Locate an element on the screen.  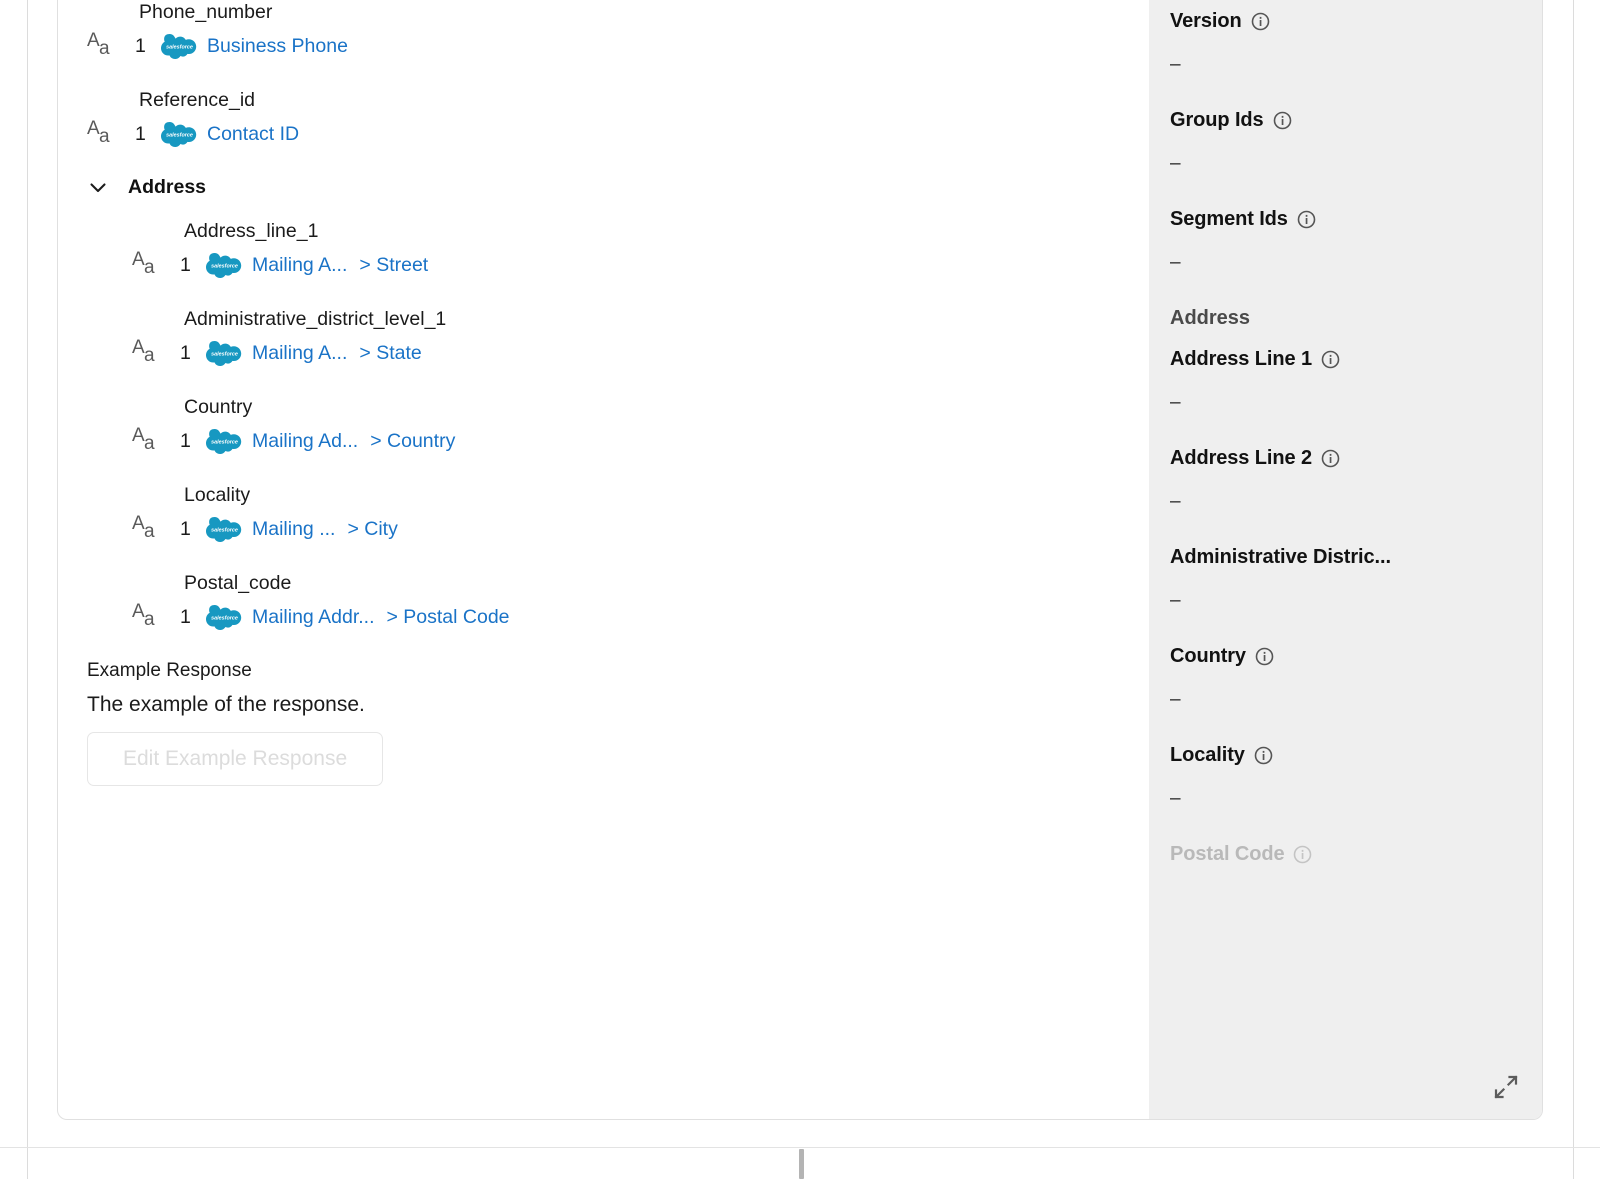
field-label: Locality is located at coordinates (217, 495).